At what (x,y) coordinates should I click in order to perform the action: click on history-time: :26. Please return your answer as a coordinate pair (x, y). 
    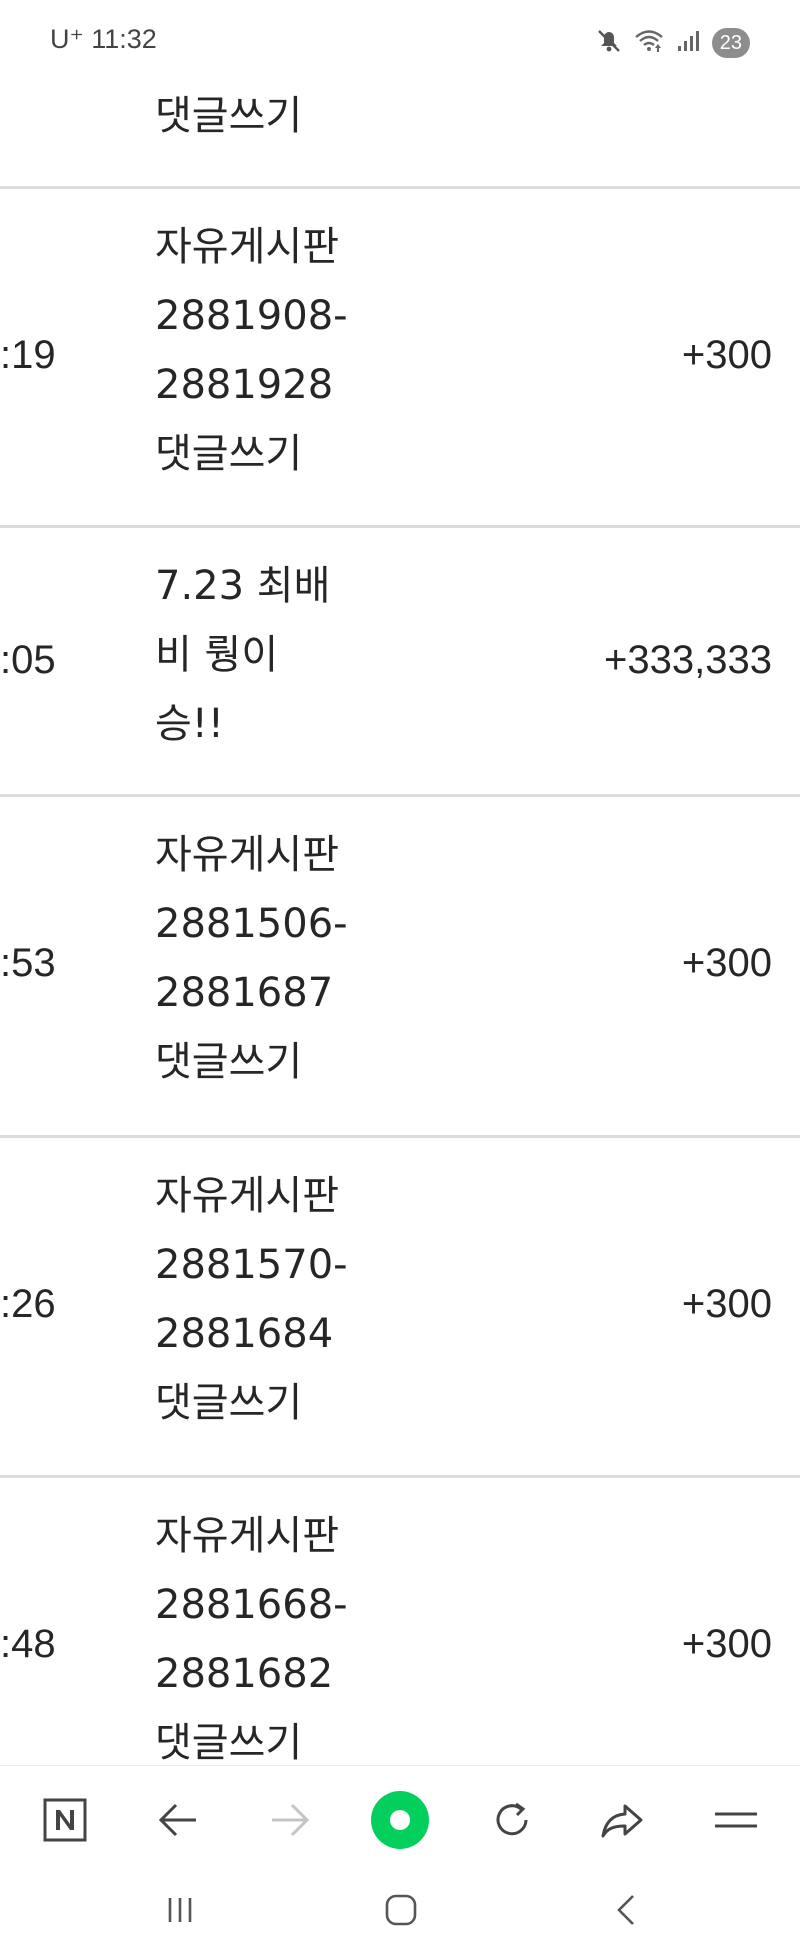
    Looking at the image, I should click on (28, 1304).